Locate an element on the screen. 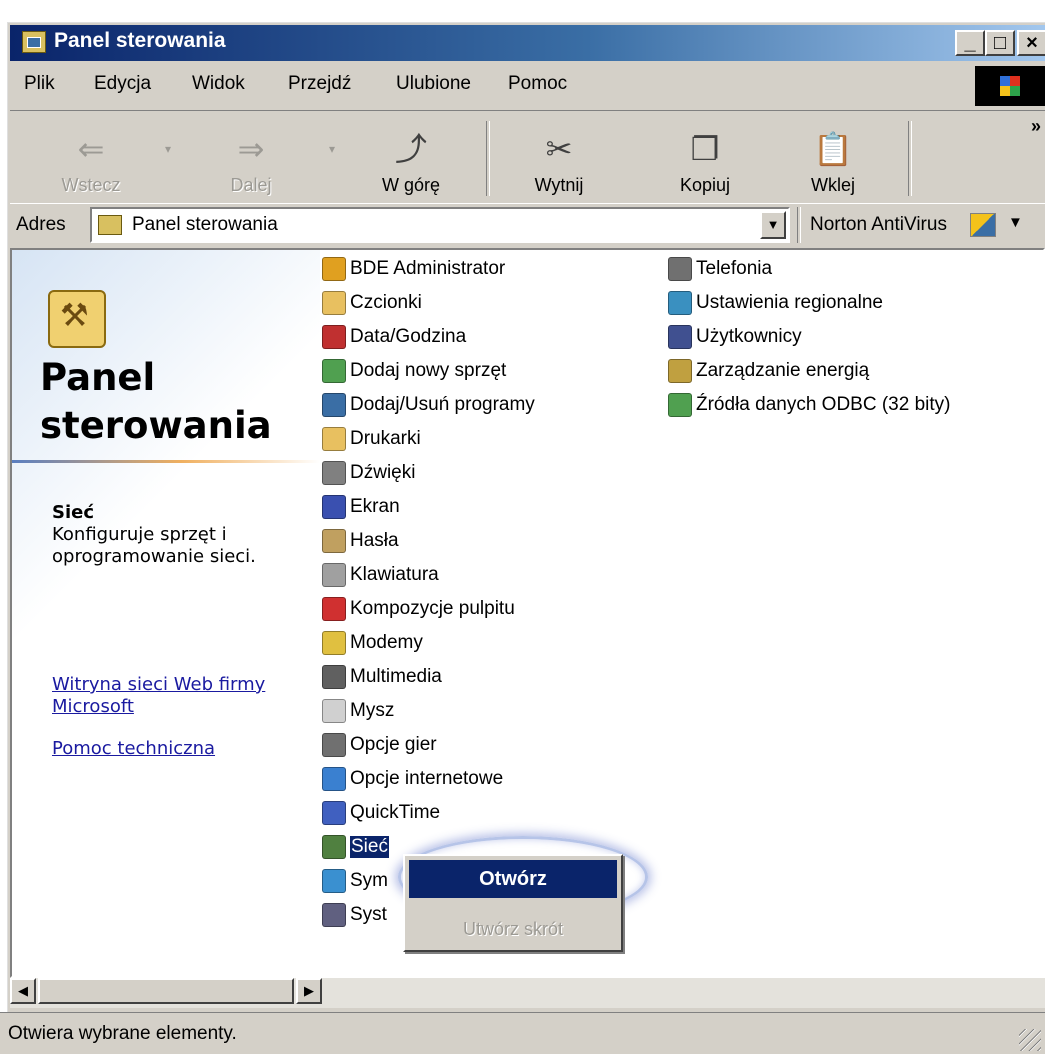 The height and width of the screenshot is (1054, 1045). control-panel-item: Opcje gier is located at coordinates (379, 745).